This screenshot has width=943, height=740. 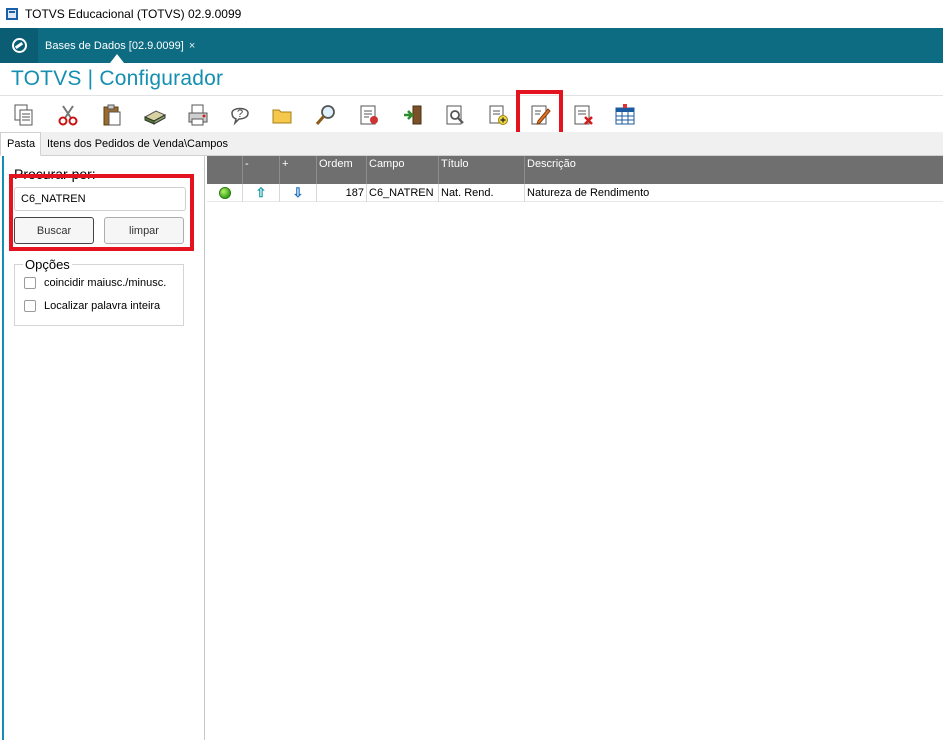 What do you see at coordinates (12, 14) in the screenshot?
I see `app-window-icon` at bounding box center [12, 14].